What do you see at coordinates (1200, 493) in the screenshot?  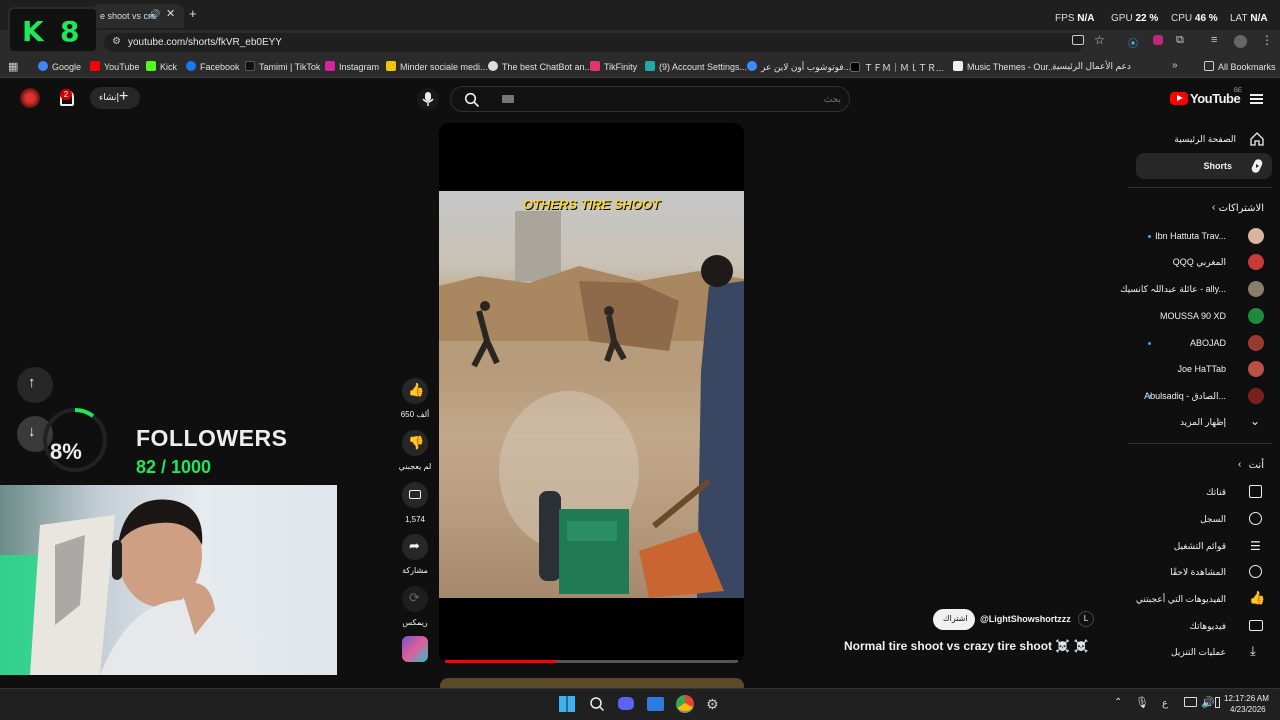 I see `sidebar-item-your-channel: قناتك` at bounding box center [1200, 493].